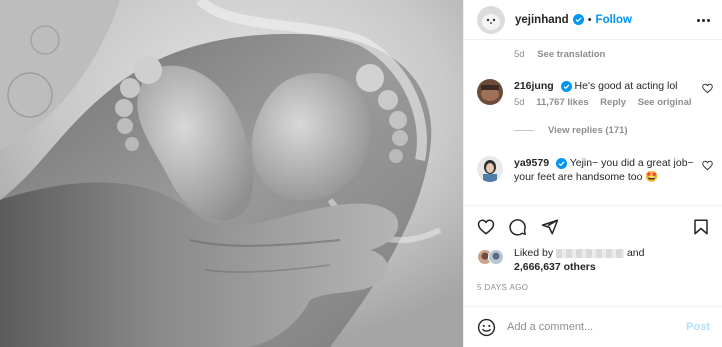  What do you see at coordinates (486, 327) in the screenshot?
I see `smiley-icon` at bounding box center [486, 327].